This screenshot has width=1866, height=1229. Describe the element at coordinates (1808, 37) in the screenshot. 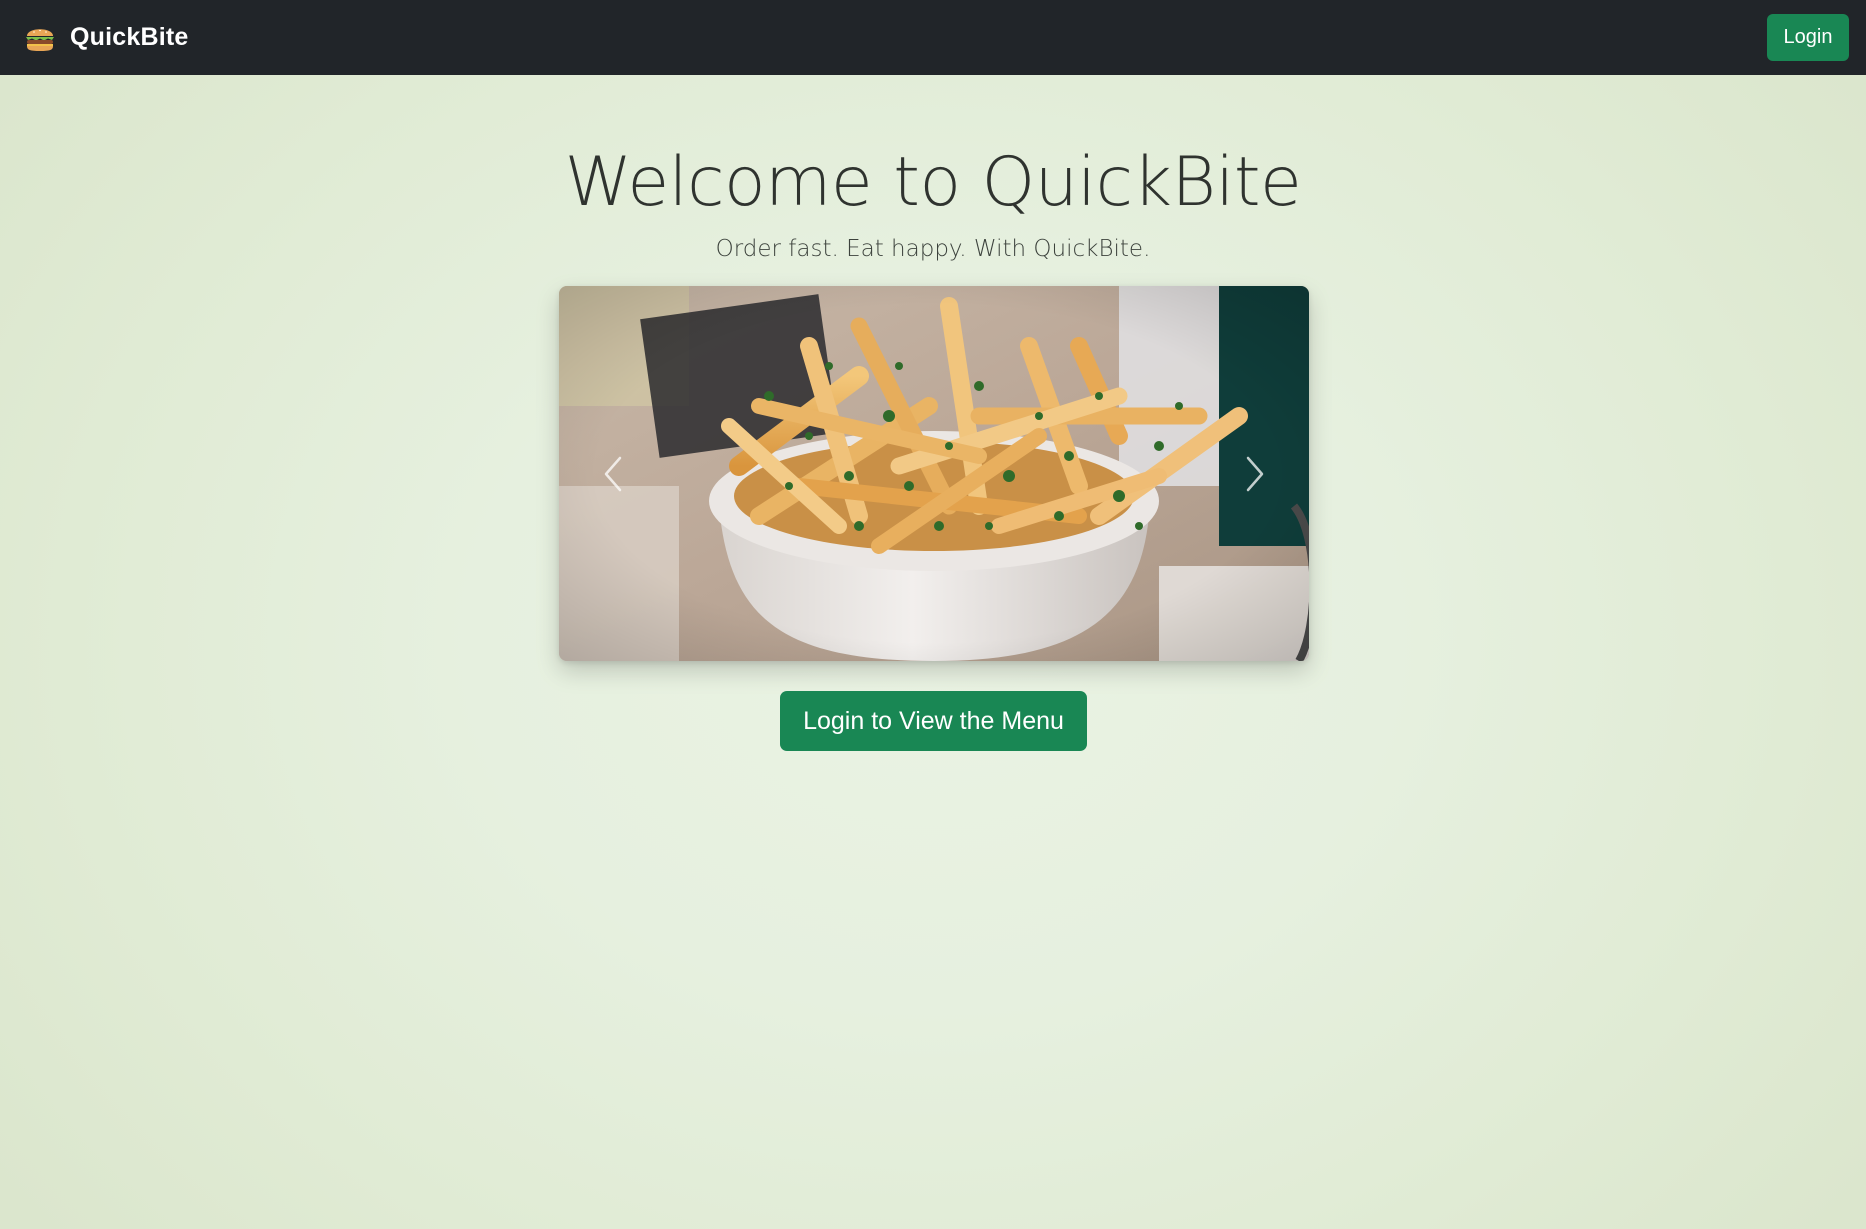

I see `login-button: Login` at that location.